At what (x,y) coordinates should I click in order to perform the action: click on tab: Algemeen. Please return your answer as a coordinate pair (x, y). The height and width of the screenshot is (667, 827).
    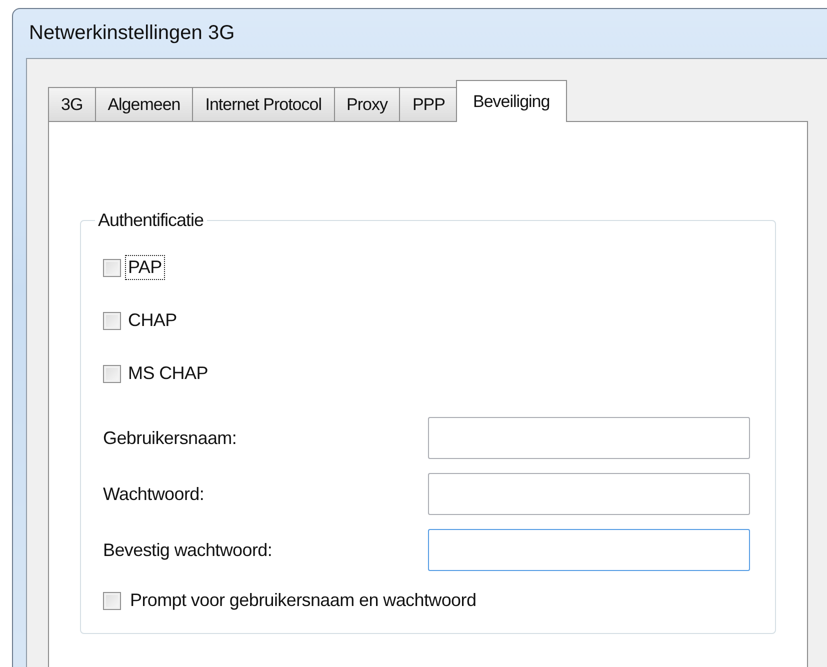
    Looking at the image, I should click on (144, 104).